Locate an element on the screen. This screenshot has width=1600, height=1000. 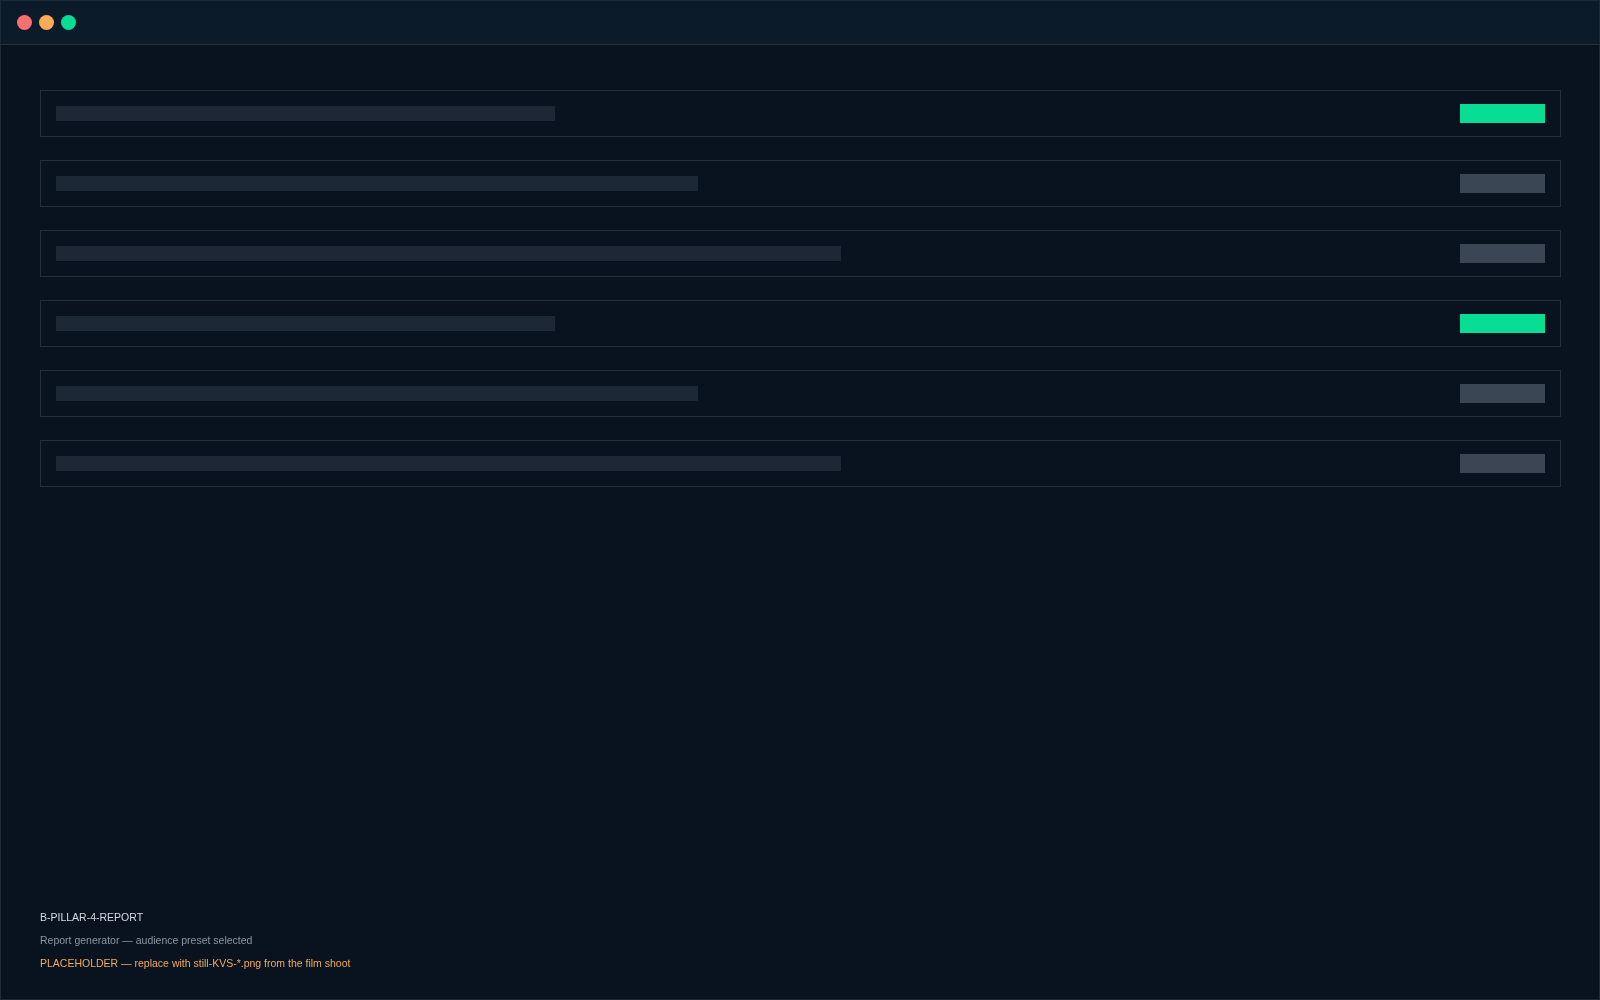
report-title: B-PILLAR-4-REPORT is located at coordinates (92, 917).